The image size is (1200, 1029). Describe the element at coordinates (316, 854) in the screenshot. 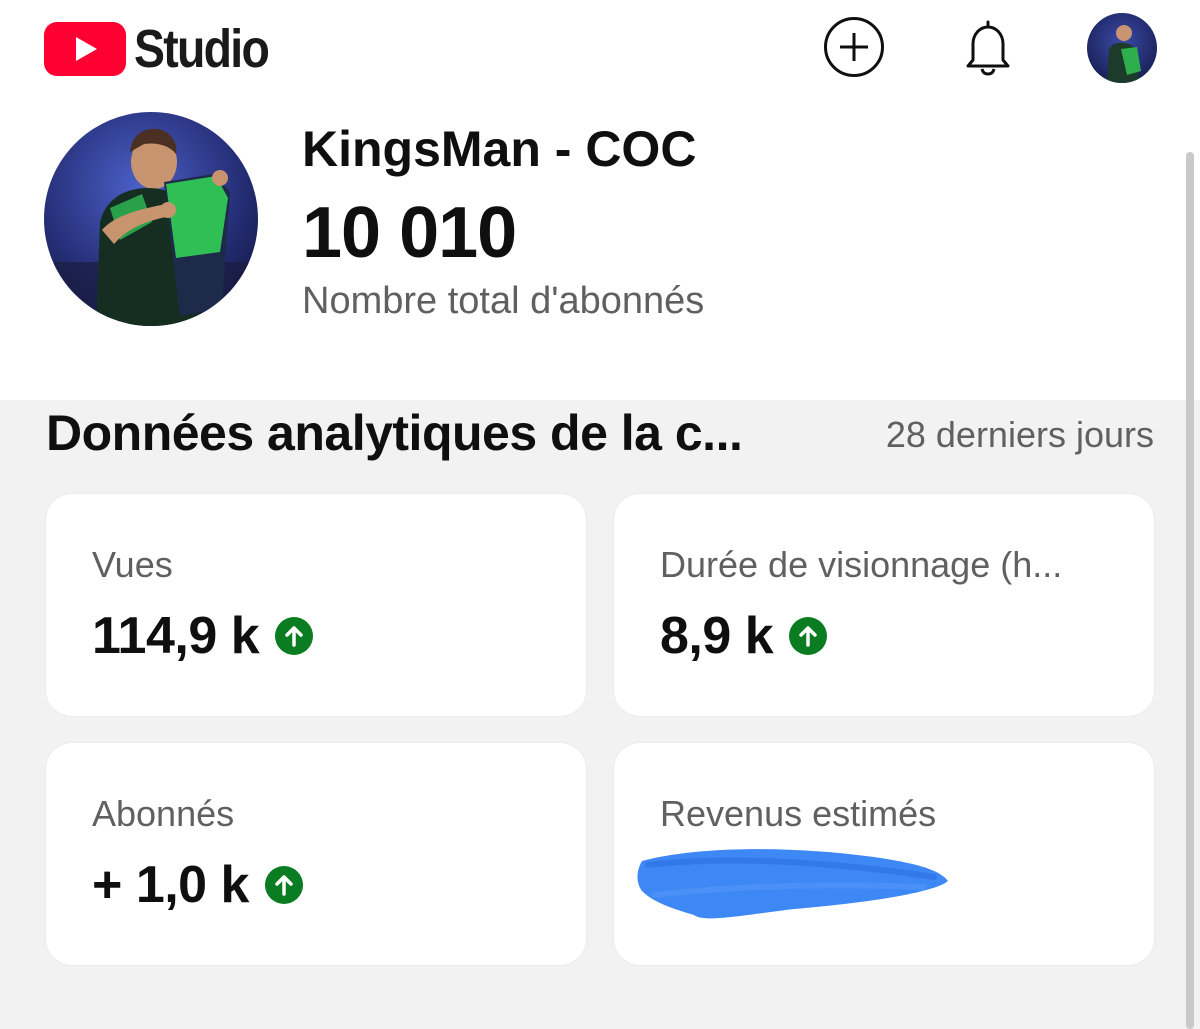

I see `subscribers-card: Abonnés + 1,0 k` at that location.